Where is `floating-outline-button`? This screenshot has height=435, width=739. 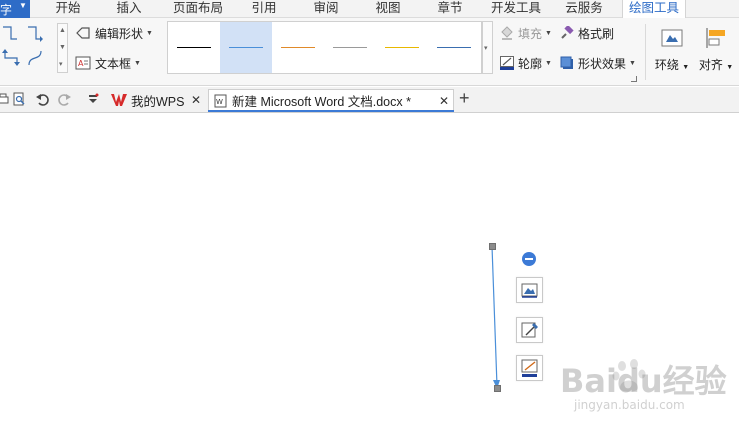
floating-outline-button is located at coordinates (529, 368).